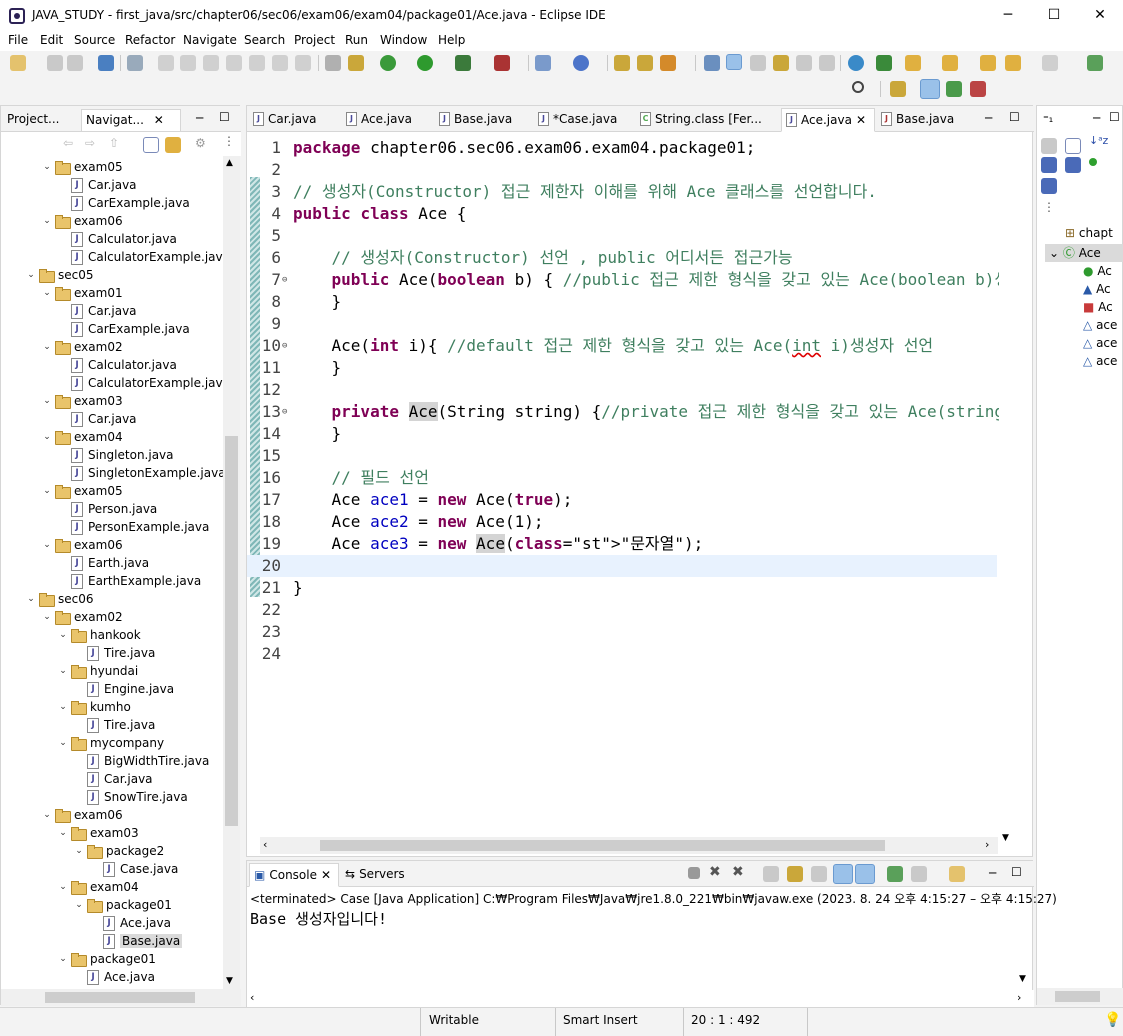  Describe the element at coordinates (930, 89) in the screenshot. I see `java-perspective-icon` at that location.